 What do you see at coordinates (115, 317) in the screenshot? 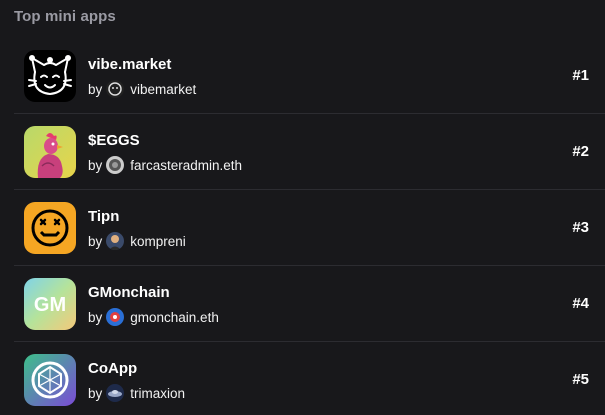
I see `gmonchain-avatar` at bounding box center [115, 317].